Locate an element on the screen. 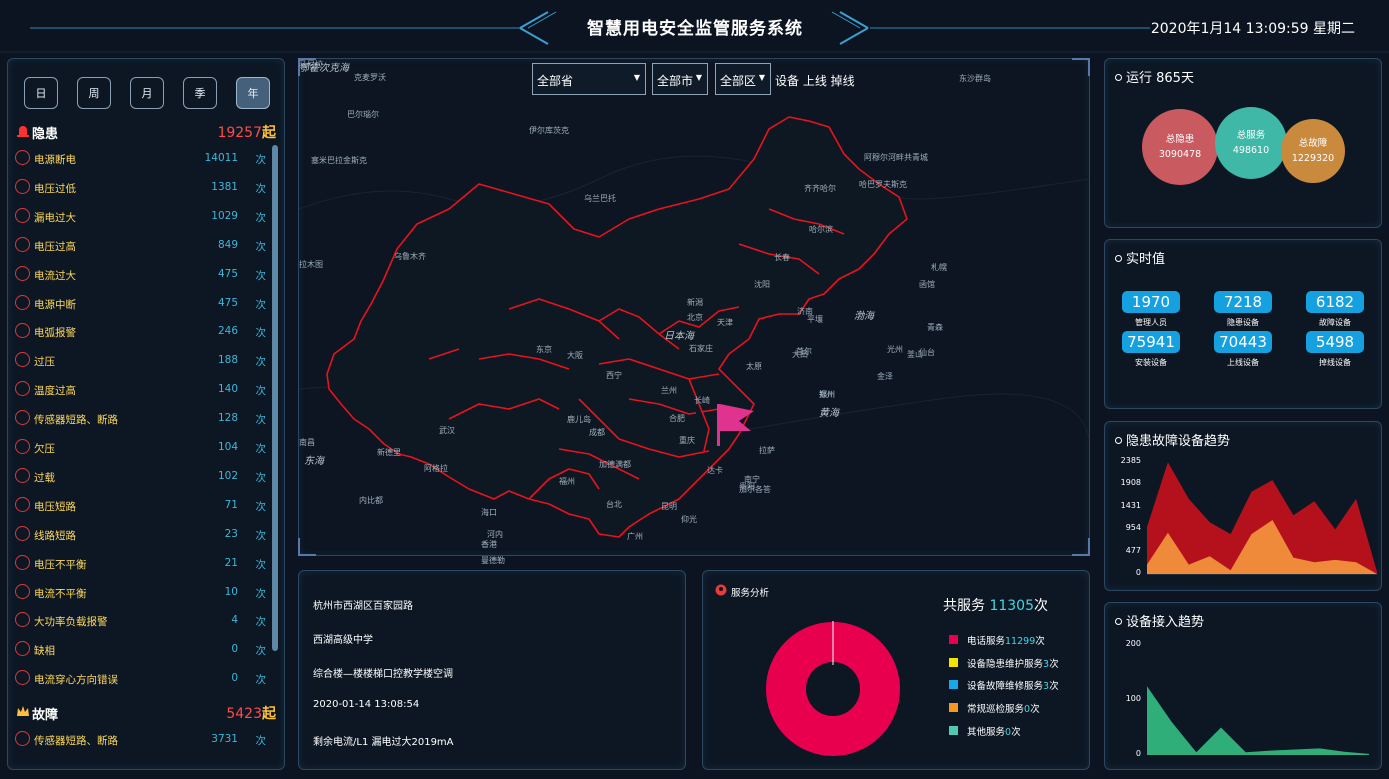 This screenshot has width=1389, height=779. map-label: 合肥 is located at coordinates (677, 418).